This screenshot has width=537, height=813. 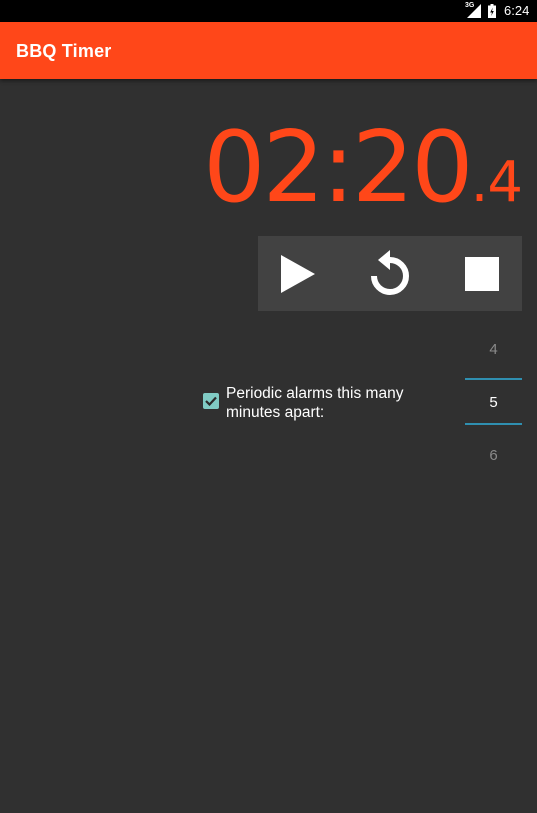 What do you see at coordinates (493, 379) in the screenshot?
I see `picker-divider-top` at bounding box center [493, 379].